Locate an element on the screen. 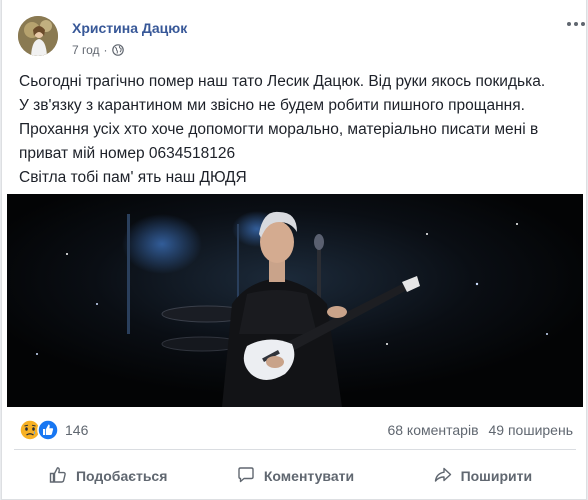  globe-icon is located at coordinates (117, 50).